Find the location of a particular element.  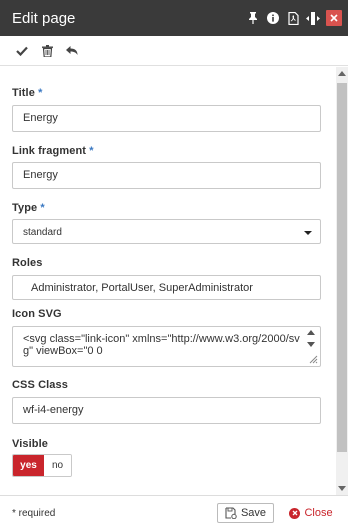

required-note: * required is located at coordinates (34, 513).